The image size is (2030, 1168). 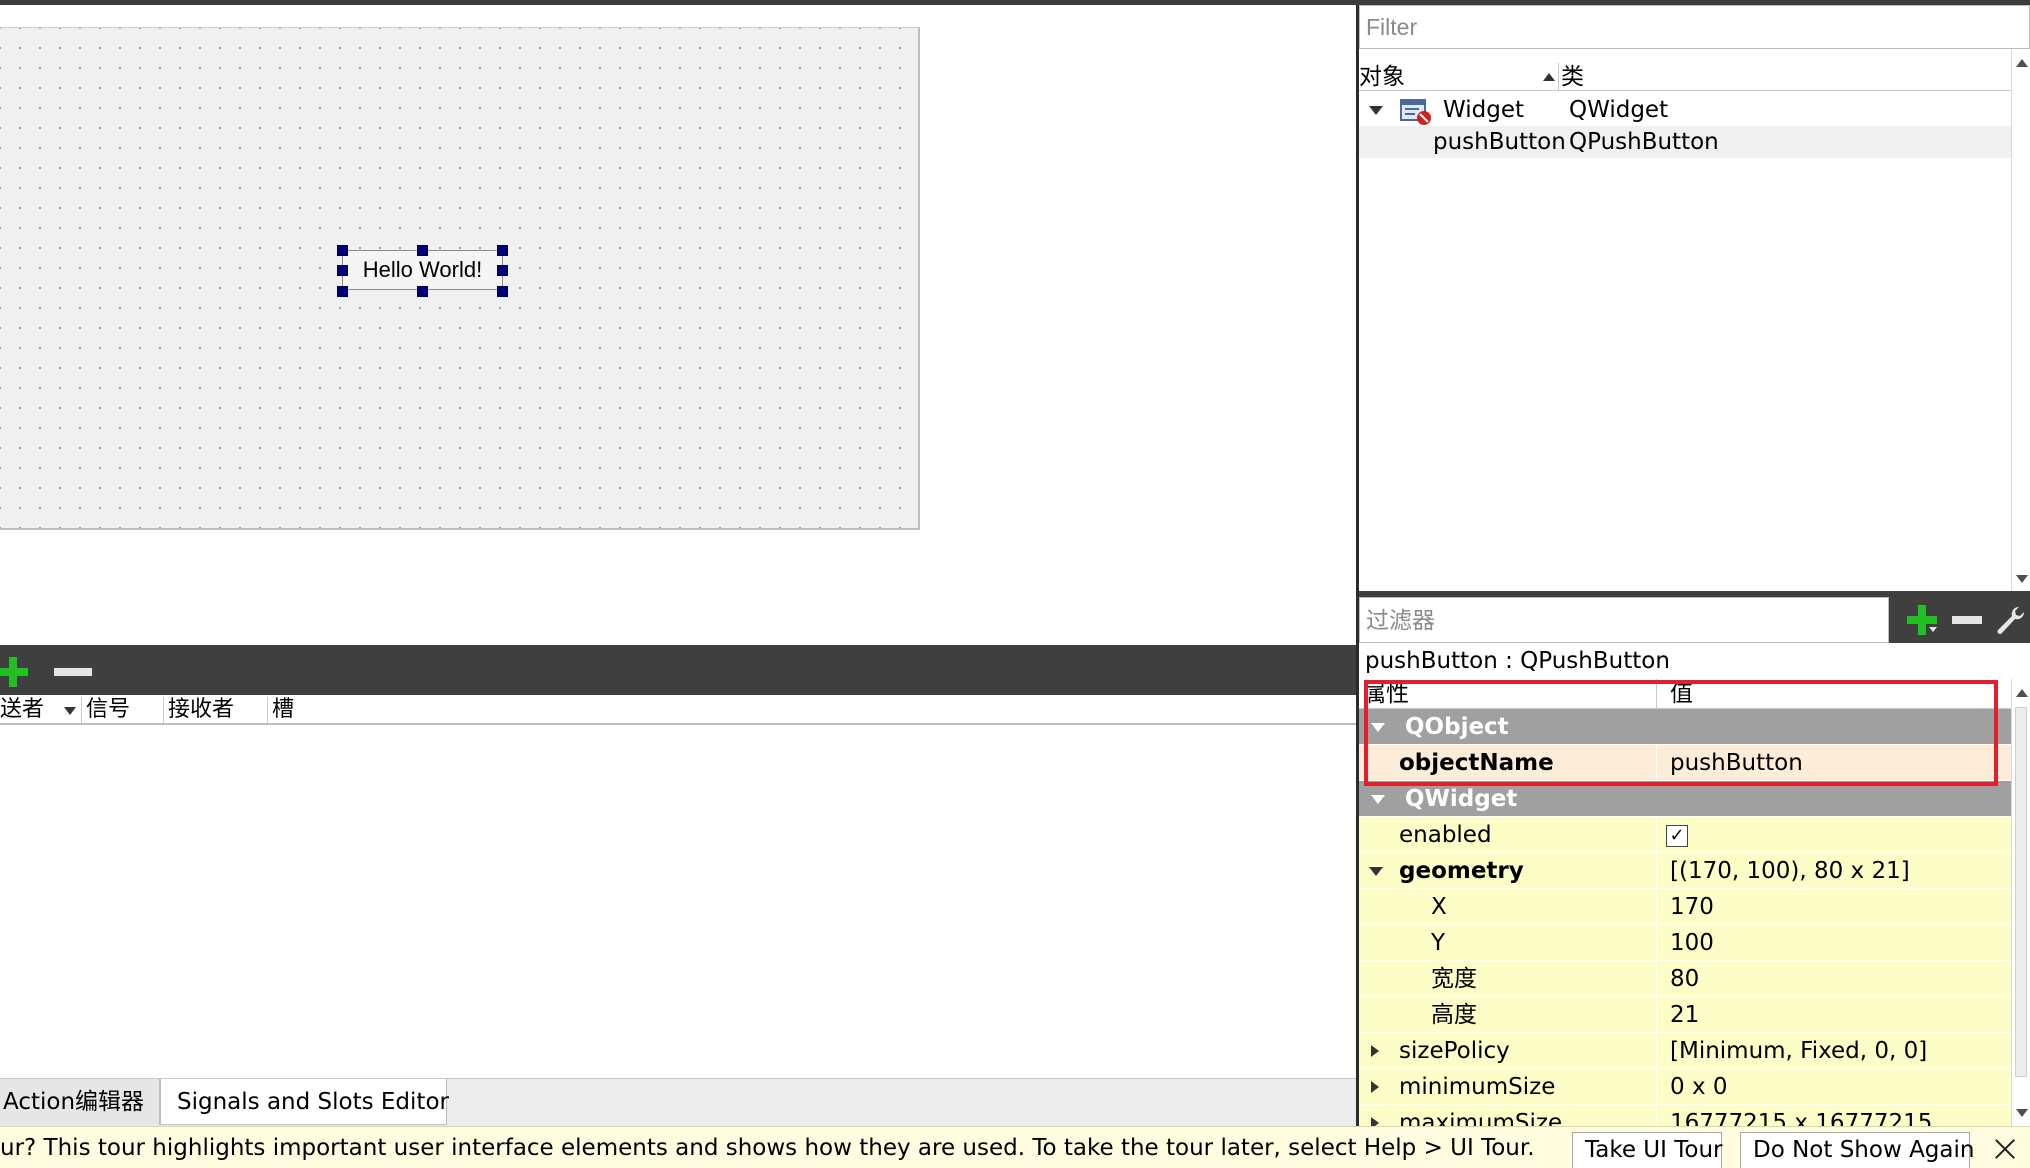 I want to click on column-object-label: 对象, so click(x=1382, y=77).